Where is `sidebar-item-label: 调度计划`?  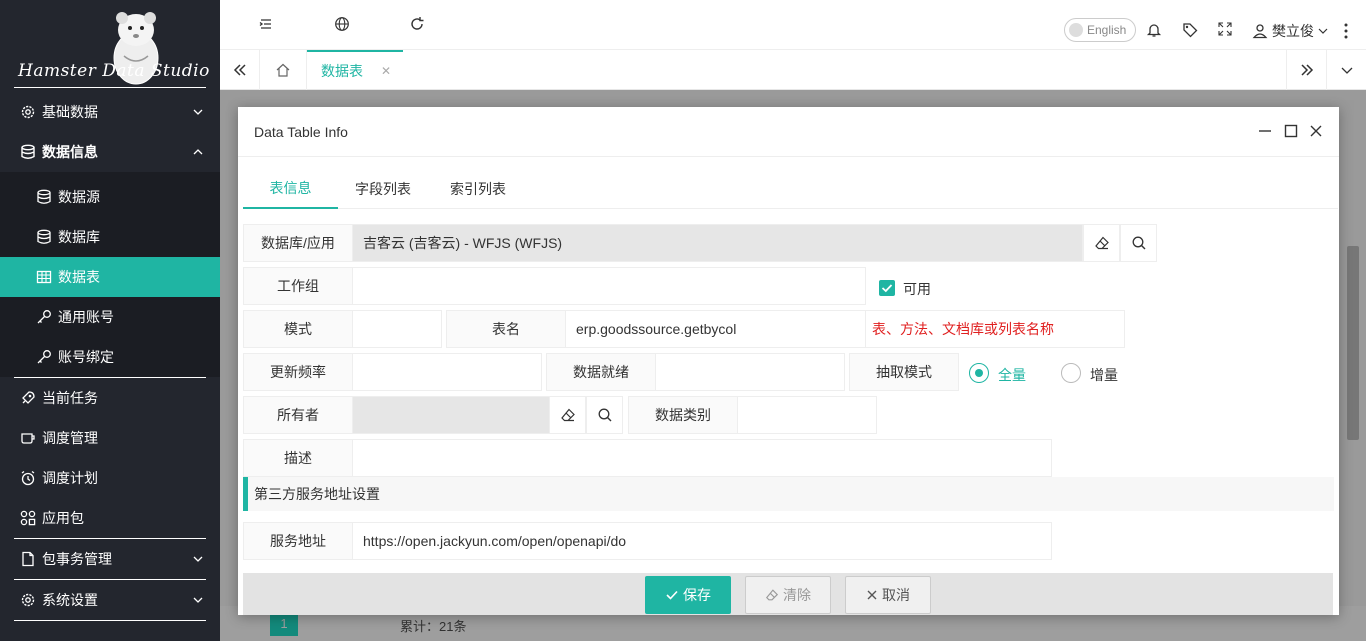
sidebar-item-label: 调度计划 is located at coordinates (70, 478).